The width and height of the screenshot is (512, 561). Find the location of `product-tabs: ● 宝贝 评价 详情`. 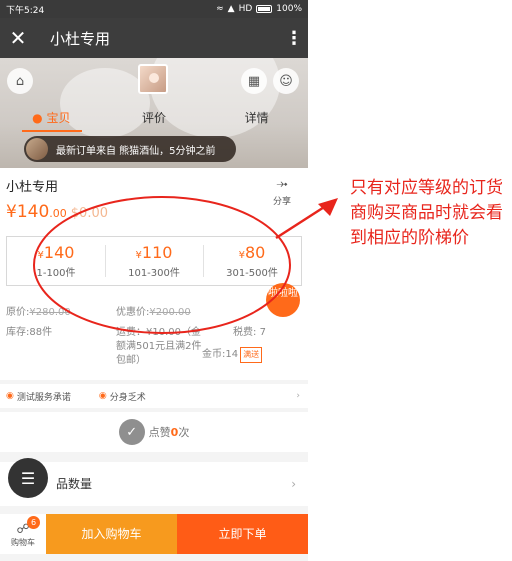

product-tabs: ● 宝贝 评价 详情 is located at coordinates (154, 118).